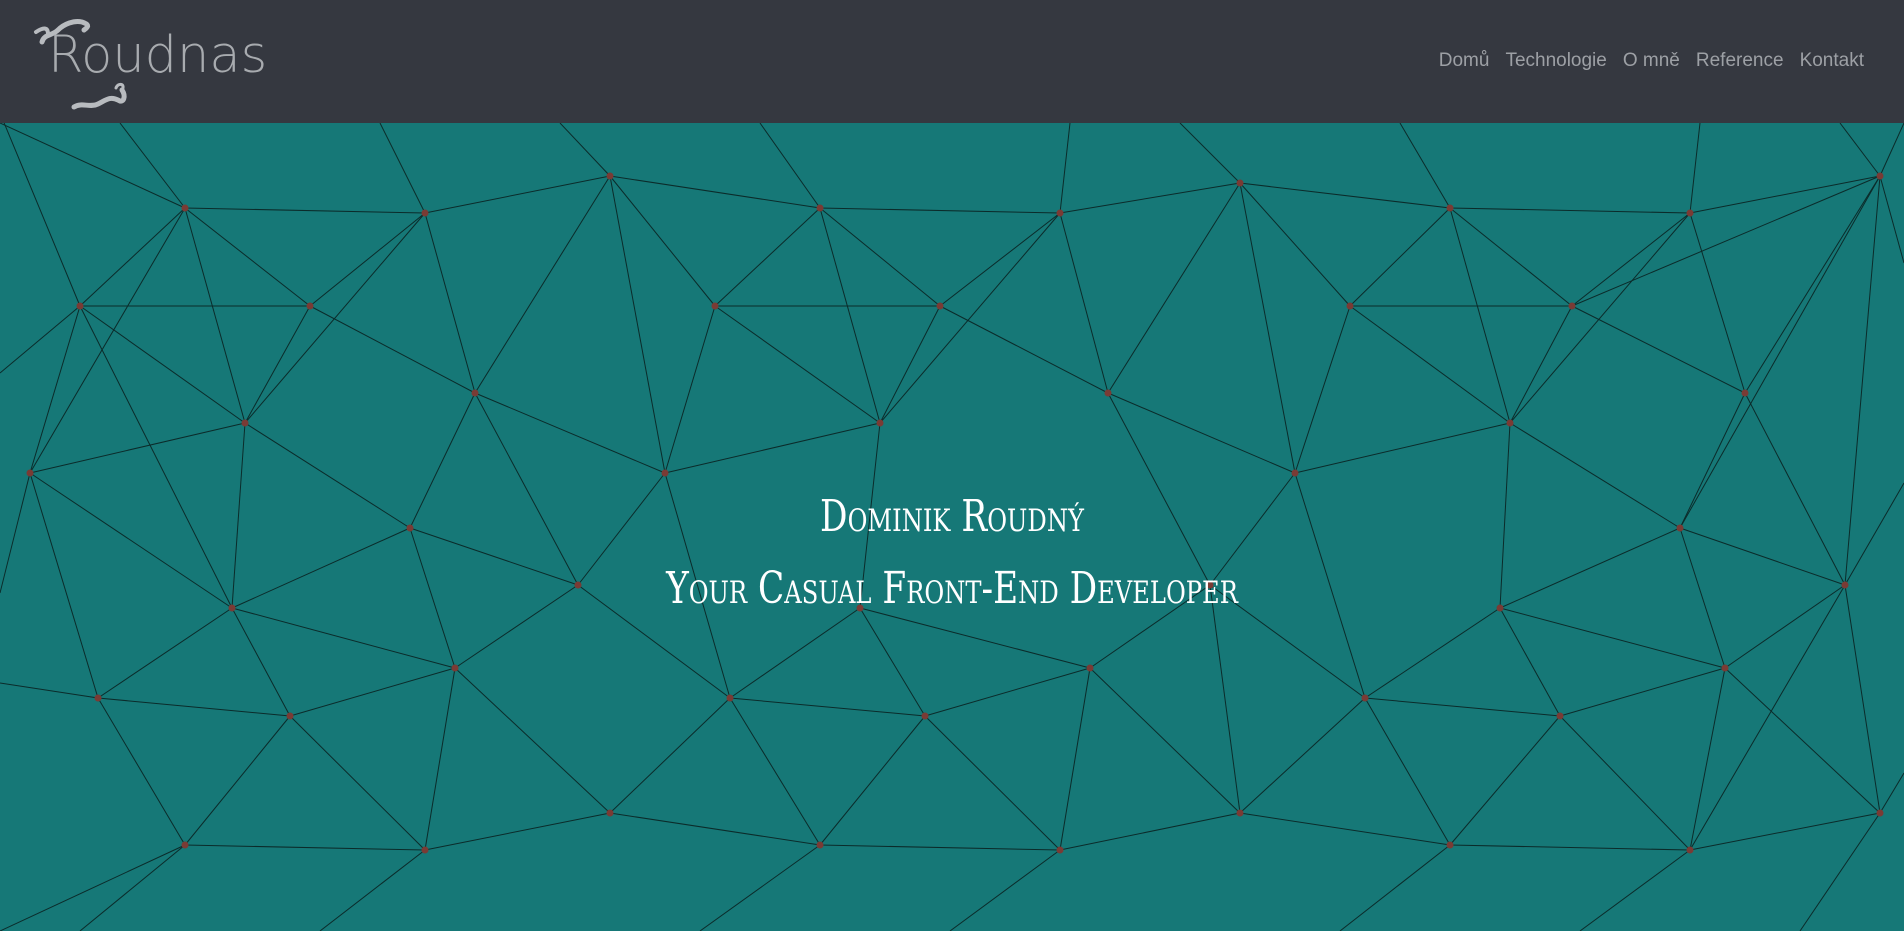 The height and width of the screenshot is (933, 1904). What do you see at coordinates (1740, 61) in the screenshot?
I see `nav-references: Reference` at bounding box center [1740, 61].